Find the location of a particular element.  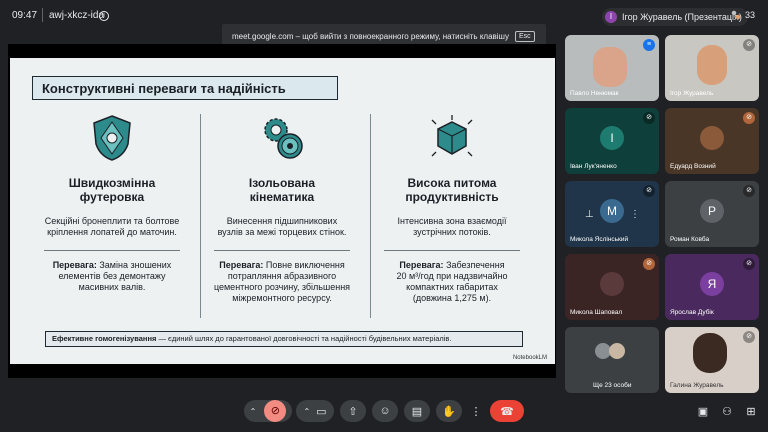

more-options-button: ⋮ is located at coordinates (476, 411).